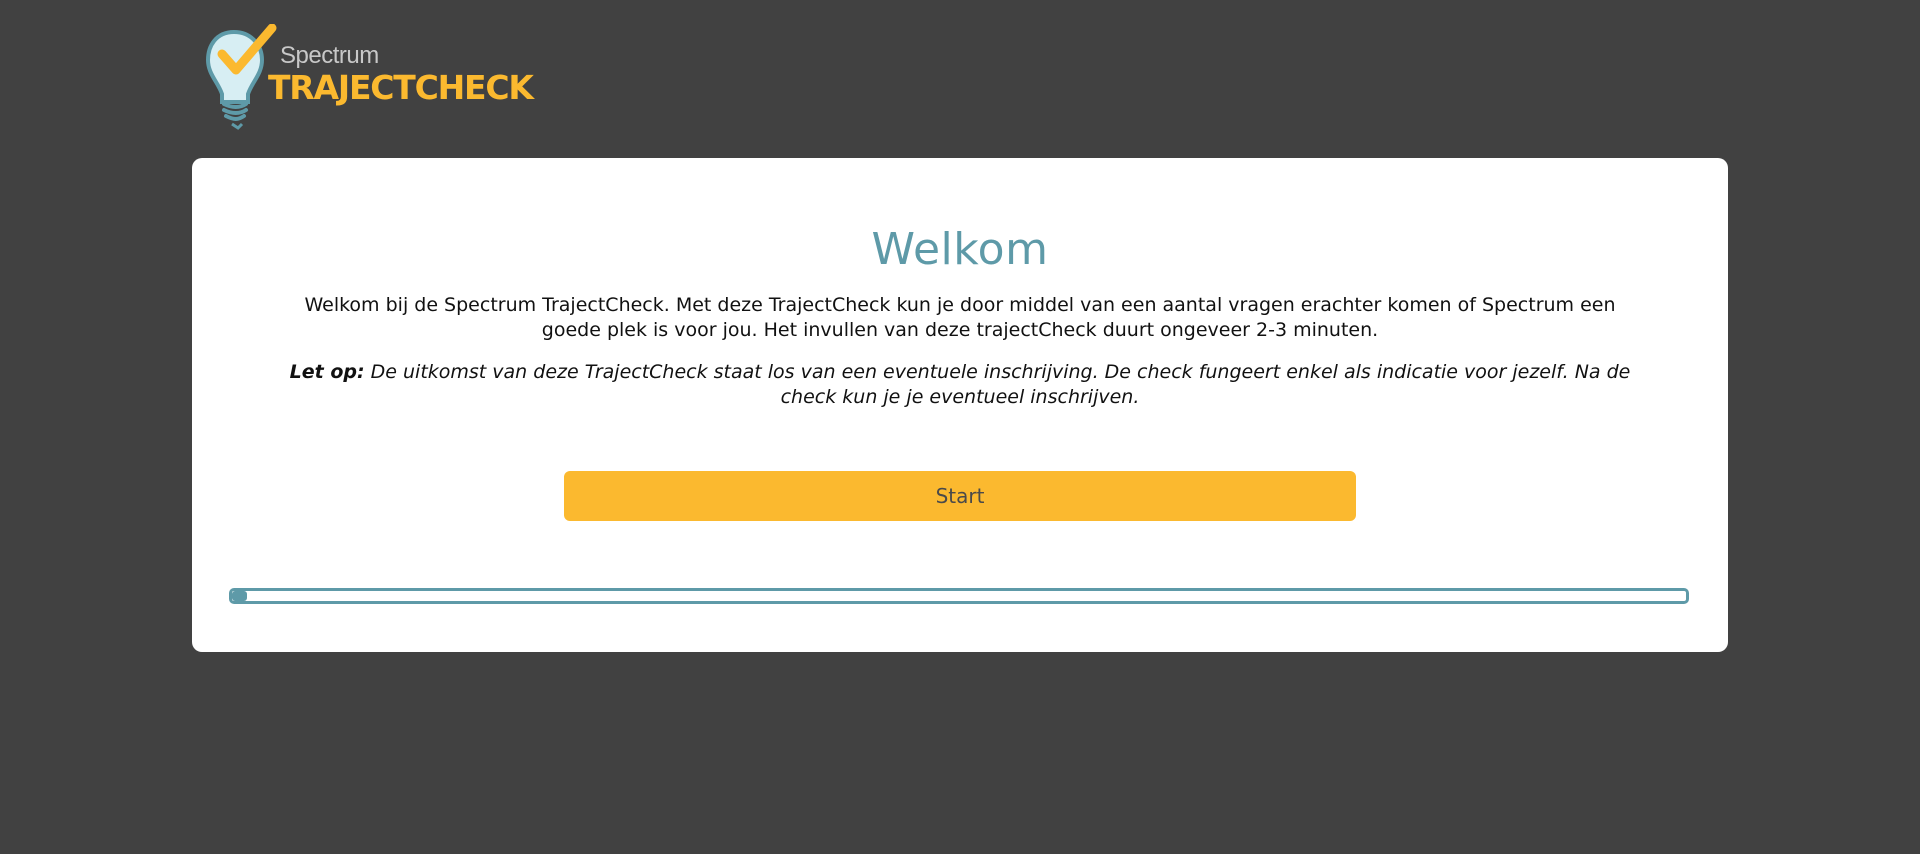  I want to click on progress-bar, so click(959, 596).